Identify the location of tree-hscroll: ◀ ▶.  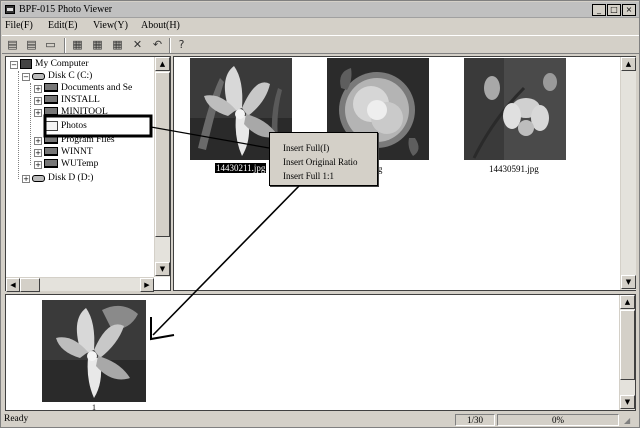
(80, 284).